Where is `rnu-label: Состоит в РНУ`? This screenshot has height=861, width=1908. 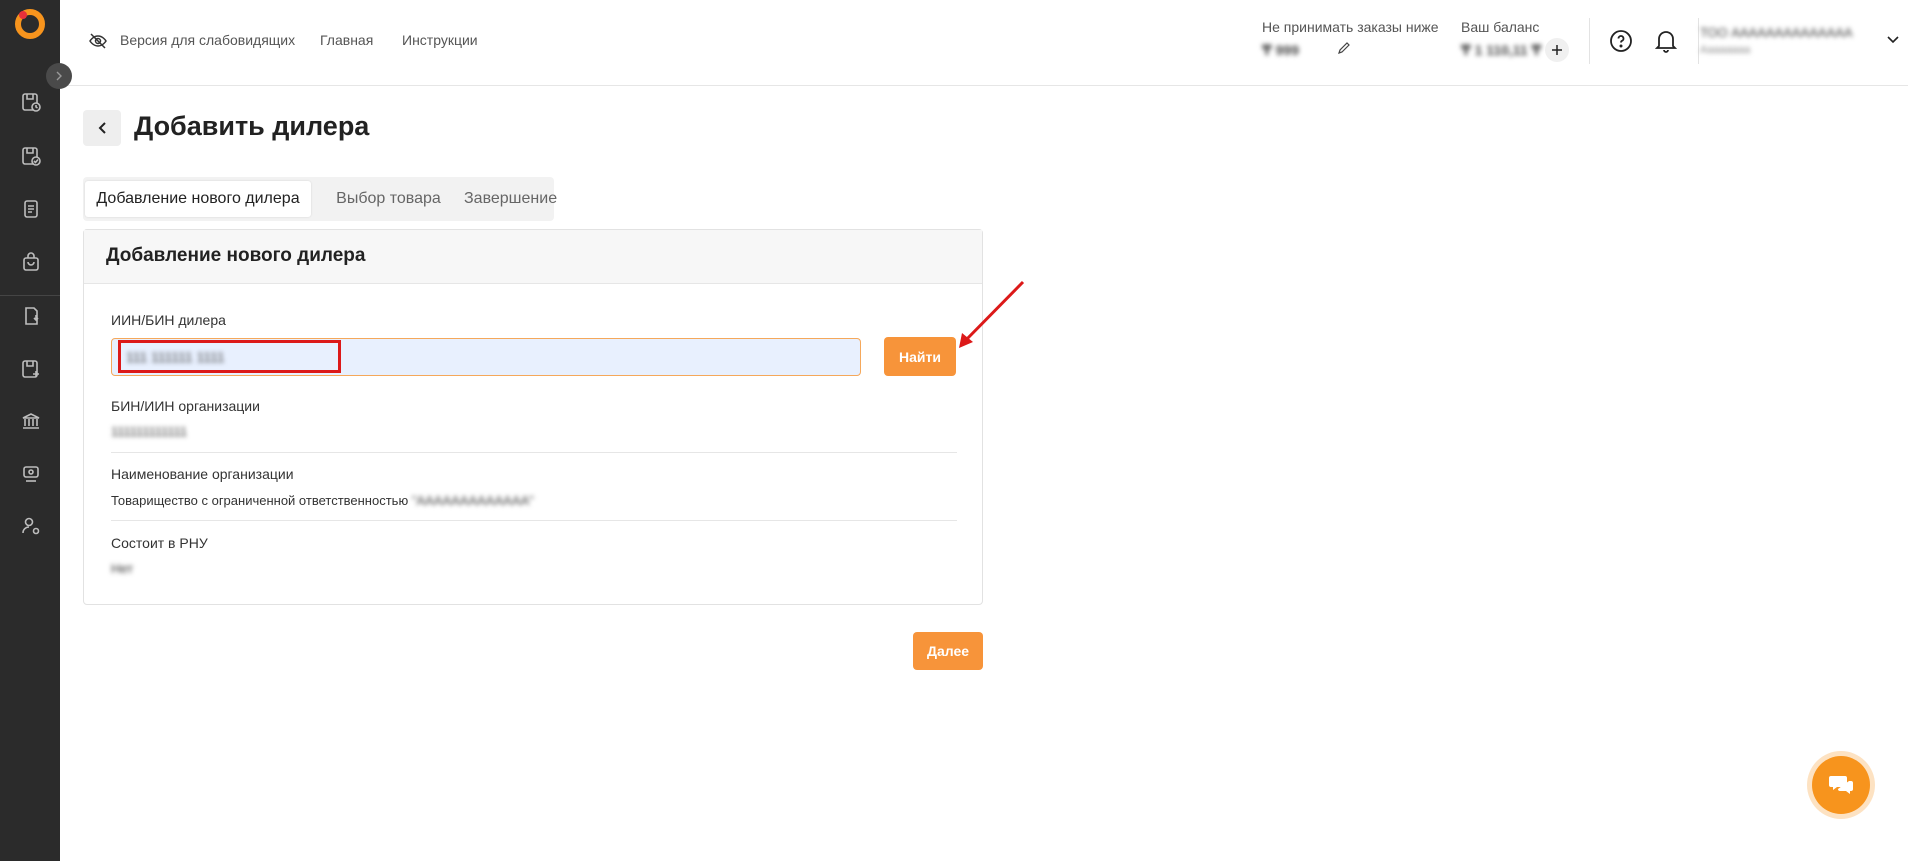
rnu-label: Состоит в РНУ is located at coordinates (159, 543).